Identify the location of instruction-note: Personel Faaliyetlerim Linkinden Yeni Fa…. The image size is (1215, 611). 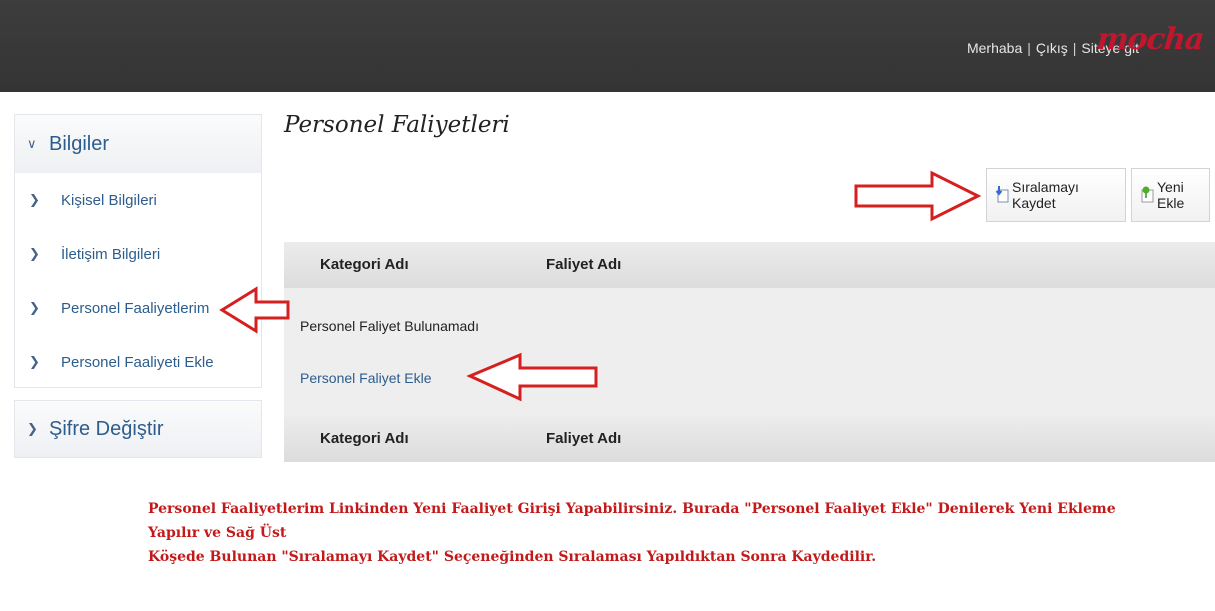
(648, 533).